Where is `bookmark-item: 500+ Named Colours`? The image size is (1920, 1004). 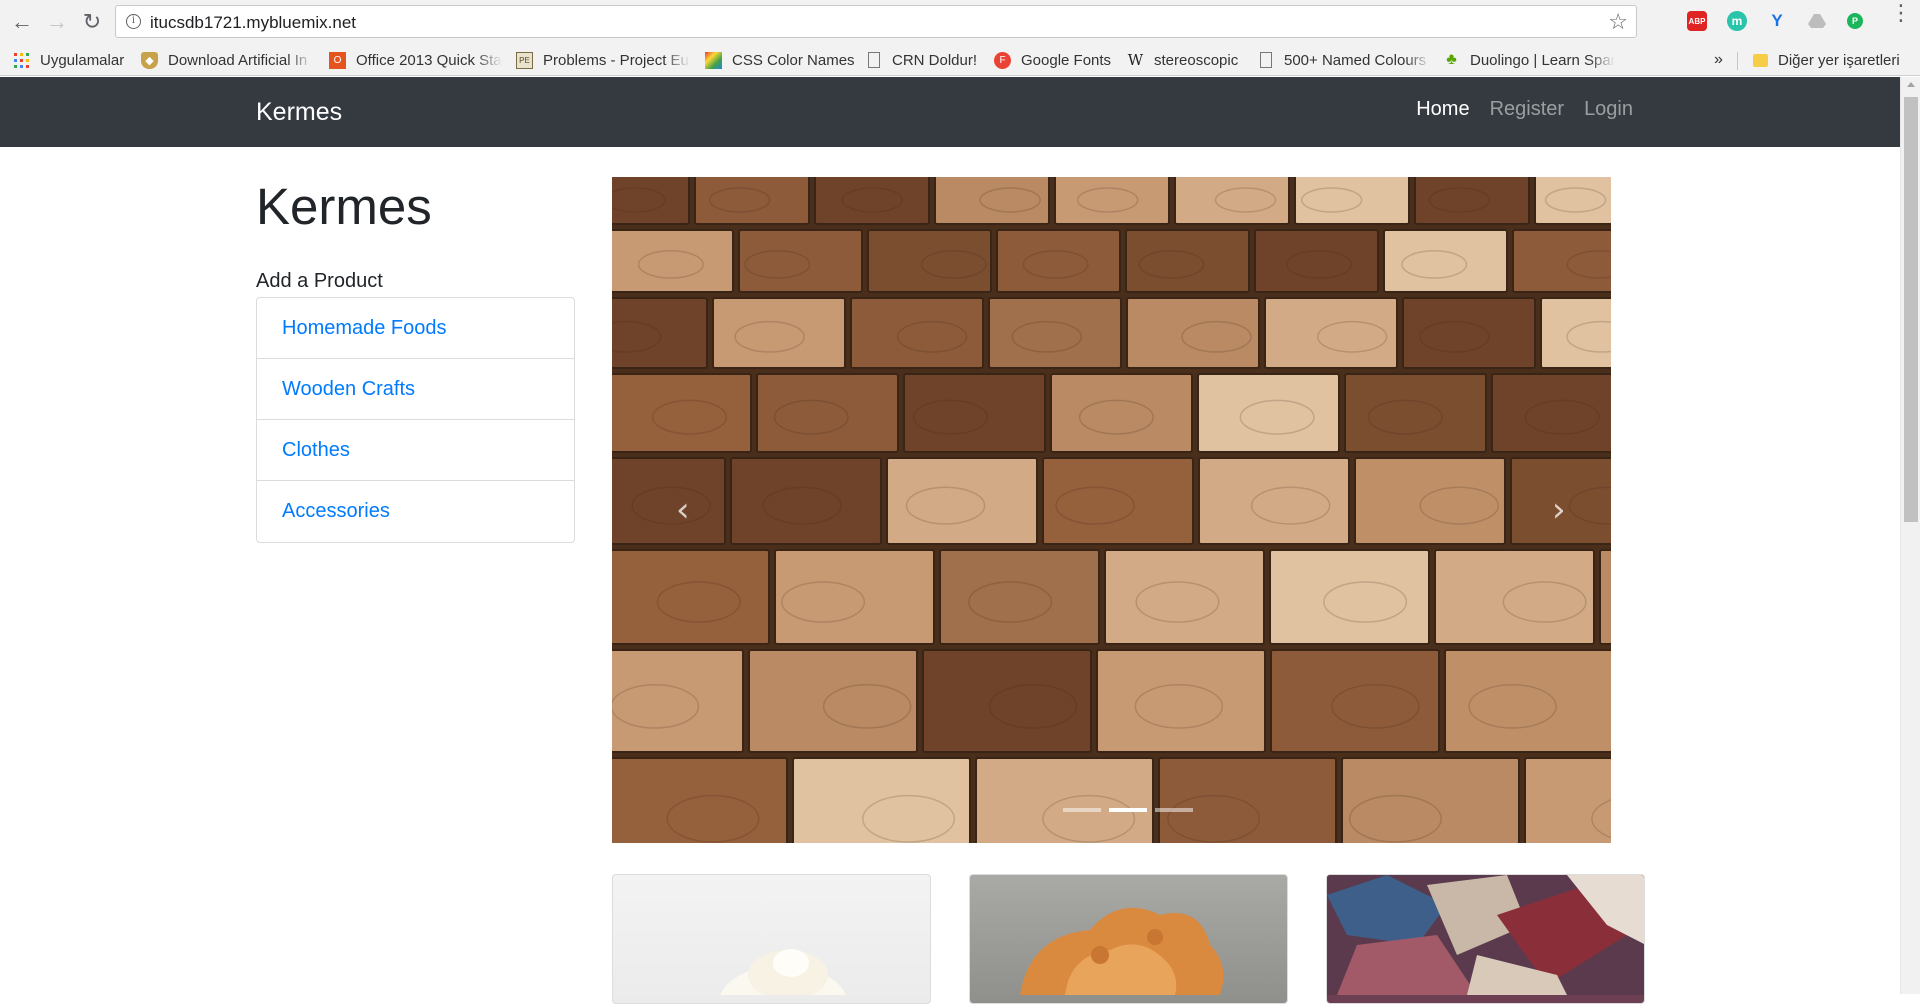
bookmark-item: 500+ Named Colours is located at coordinates (1345, 60).